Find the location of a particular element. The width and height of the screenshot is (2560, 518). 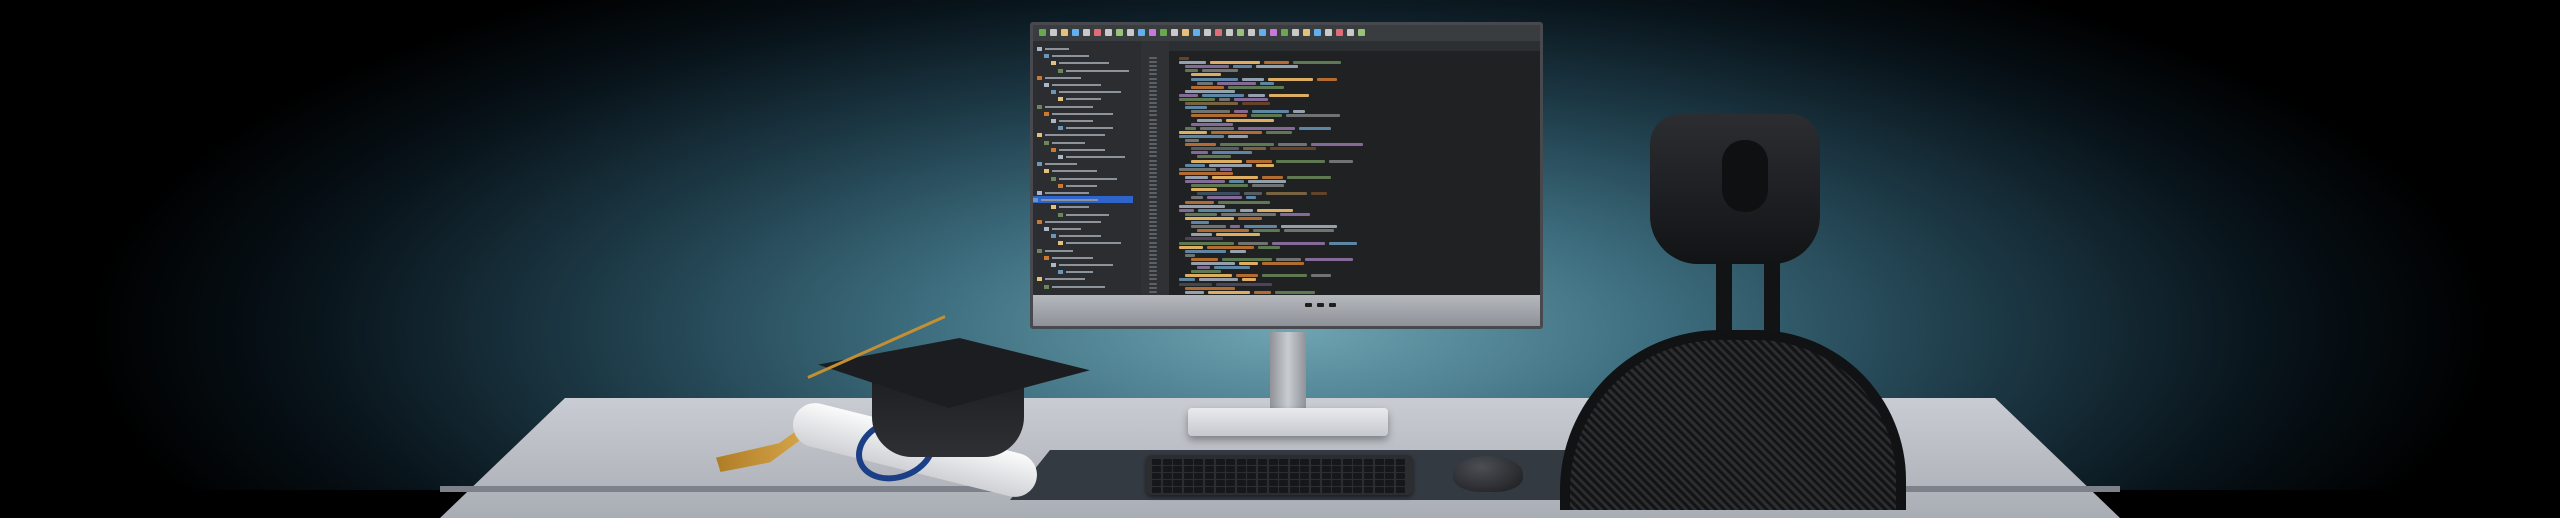

monitor-button is located at coordinates (1320, 305).